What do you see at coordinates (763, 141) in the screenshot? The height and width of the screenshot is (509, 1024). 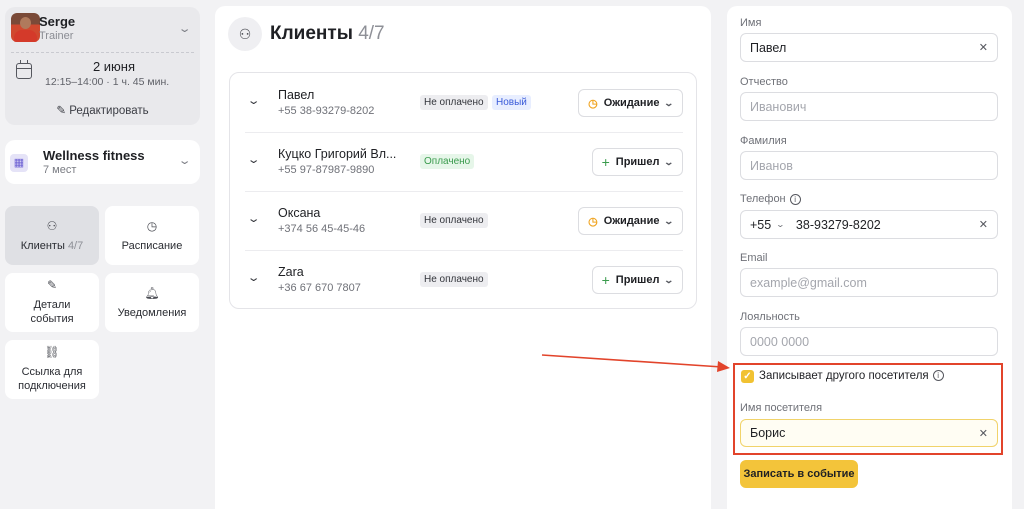 I see `last-name-label: Фамилия` at bounding box center [763, 141].